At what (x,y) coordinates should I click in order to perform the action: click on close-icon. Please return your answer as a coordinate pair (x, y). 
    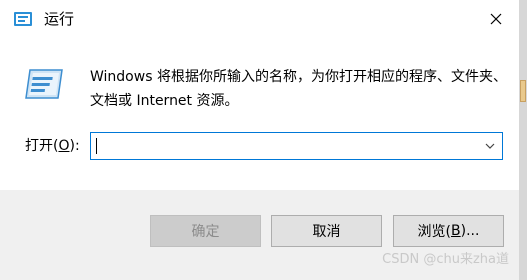
    Looking at the image, I should click on (495, 19).